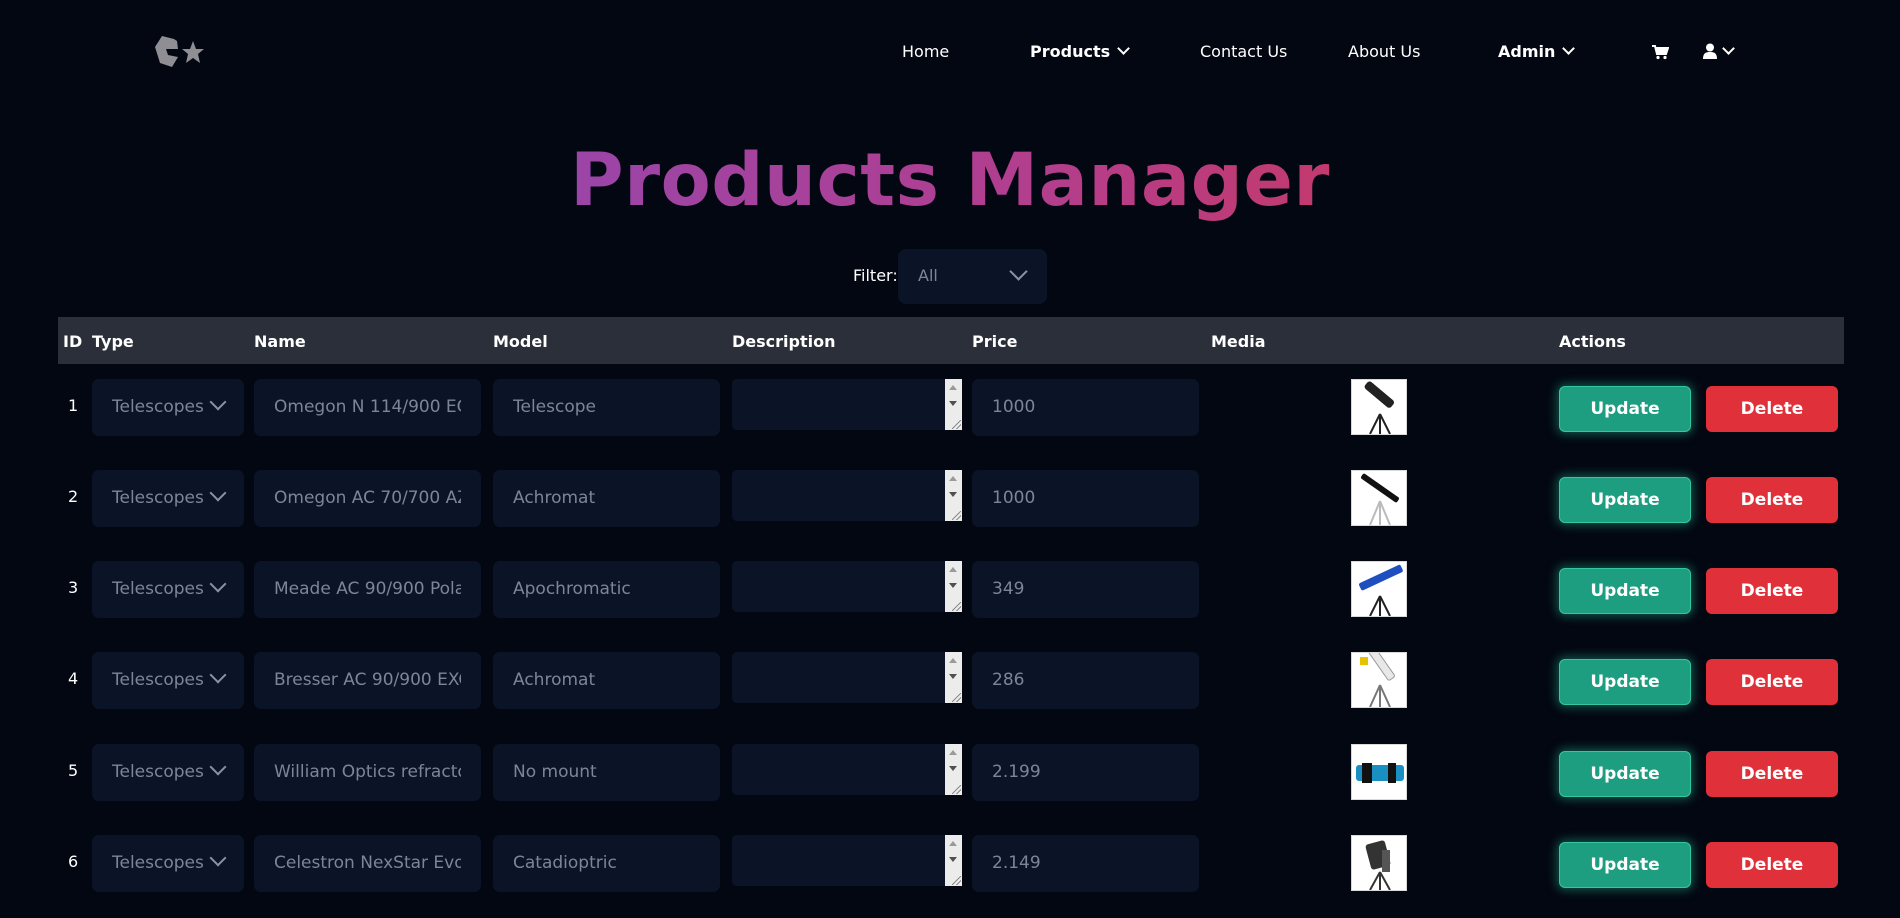  Describe the element at coordinates (1085, 680) in the screenshot. I see `price-input: 286` at that location.